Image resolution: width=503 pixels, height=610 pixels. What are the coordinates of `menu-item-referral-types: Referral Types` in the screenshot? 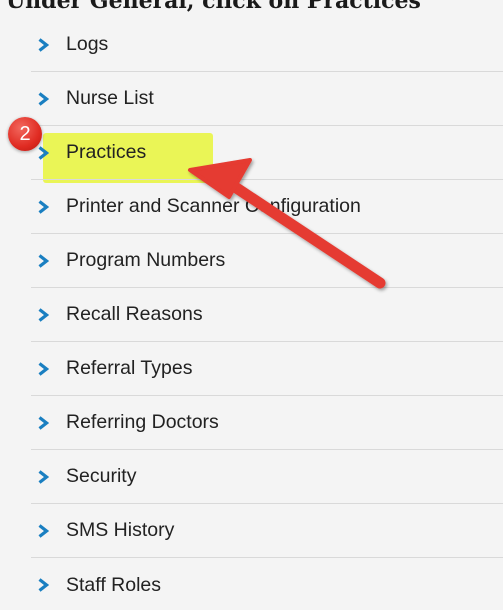 It's located at (267, 369).